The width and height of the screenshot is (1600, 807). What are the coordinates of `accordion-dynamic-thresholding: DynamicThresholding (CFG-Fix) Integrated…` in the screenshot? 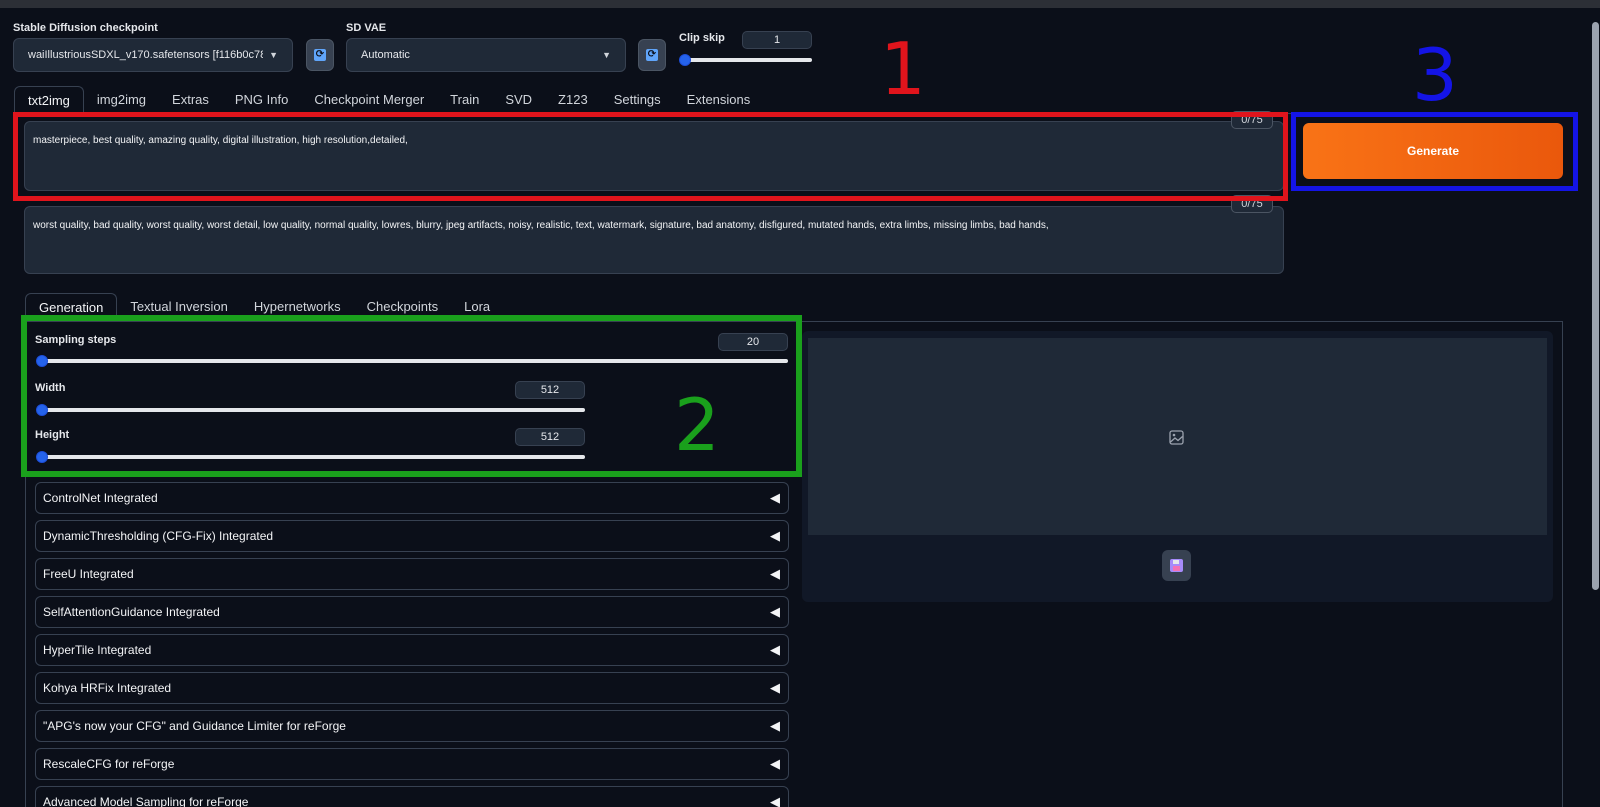 It's located at (412, 536).